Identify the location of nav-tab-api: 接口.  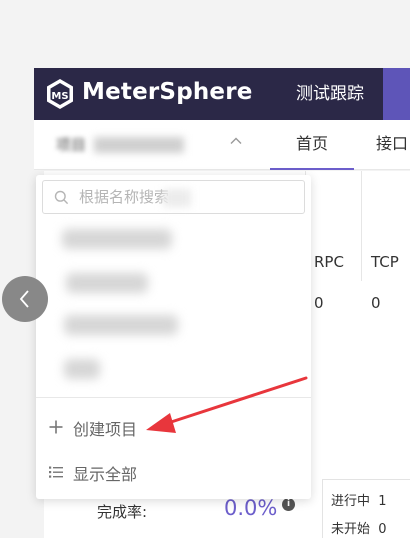
(392, 145).